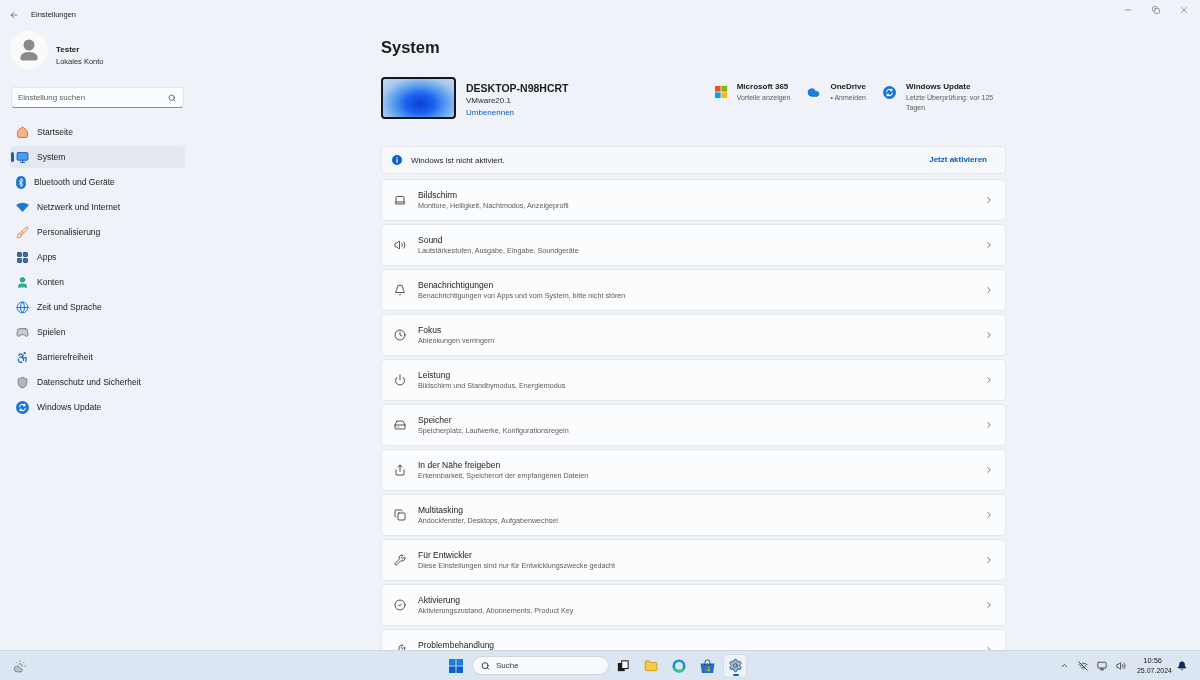  Describe the element at coordinates (445, 555) in the screenshot. I see `row-title: Für Entwickler` at that location.